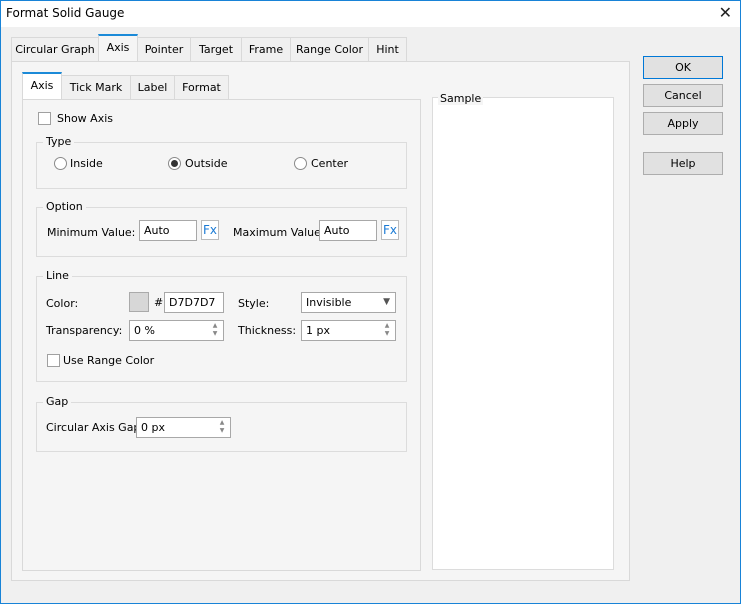 This screenshot has height=604, width=741. I want to click on ok-button: OK, so click(683, 67).